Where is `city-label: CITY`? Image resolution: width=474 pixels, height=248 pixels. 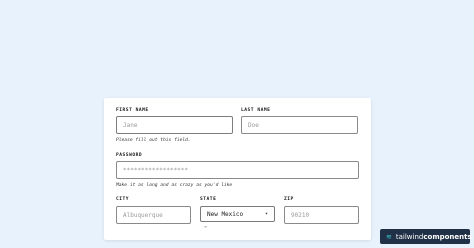
city-label: CITY is located at coordinates (123, 199).